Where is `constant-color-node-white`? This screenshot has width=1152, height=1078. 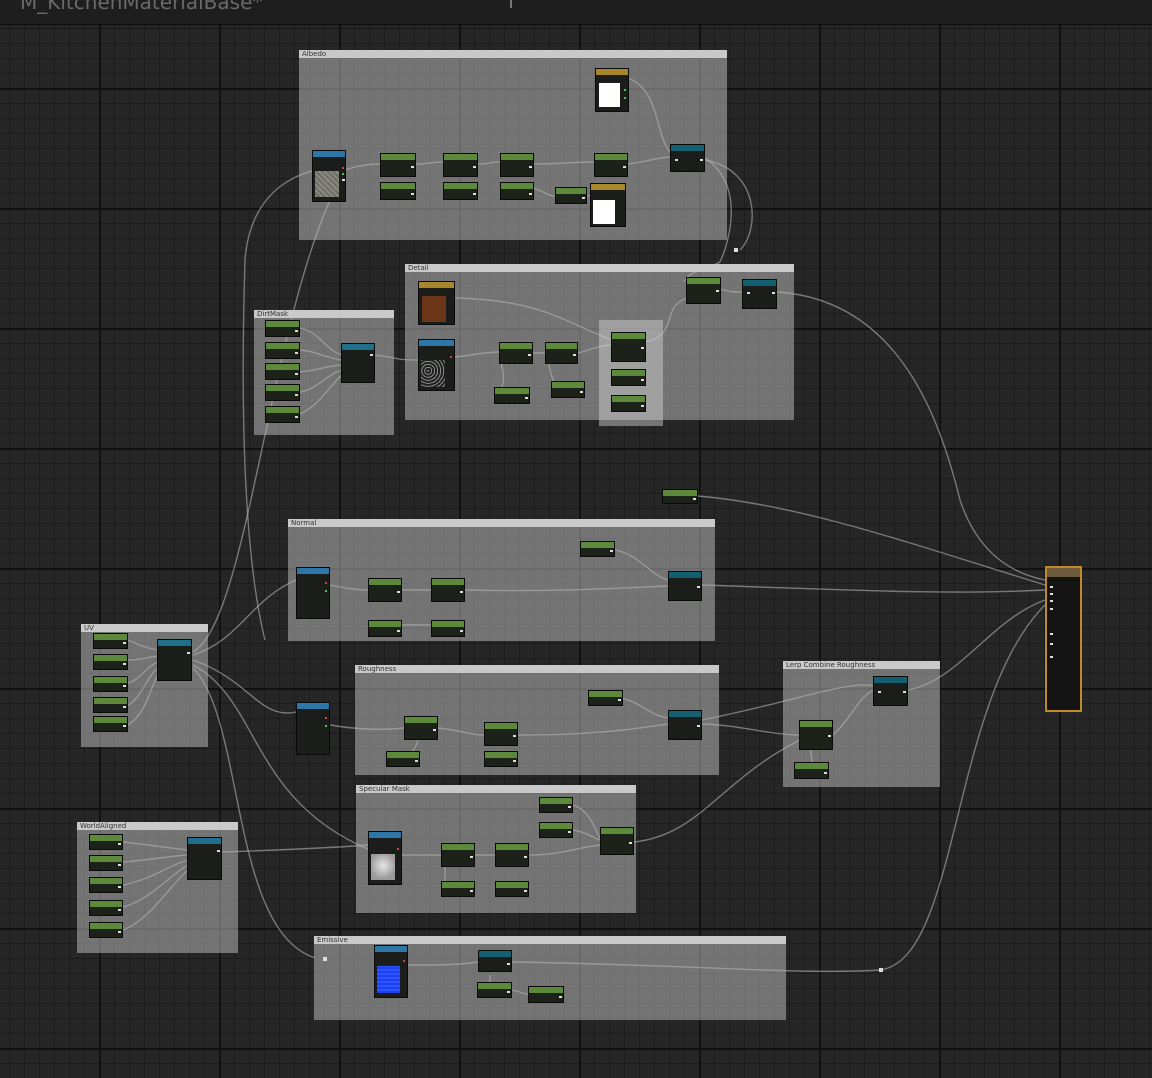 constant-color-node-white is located at coordinates (612, 90).